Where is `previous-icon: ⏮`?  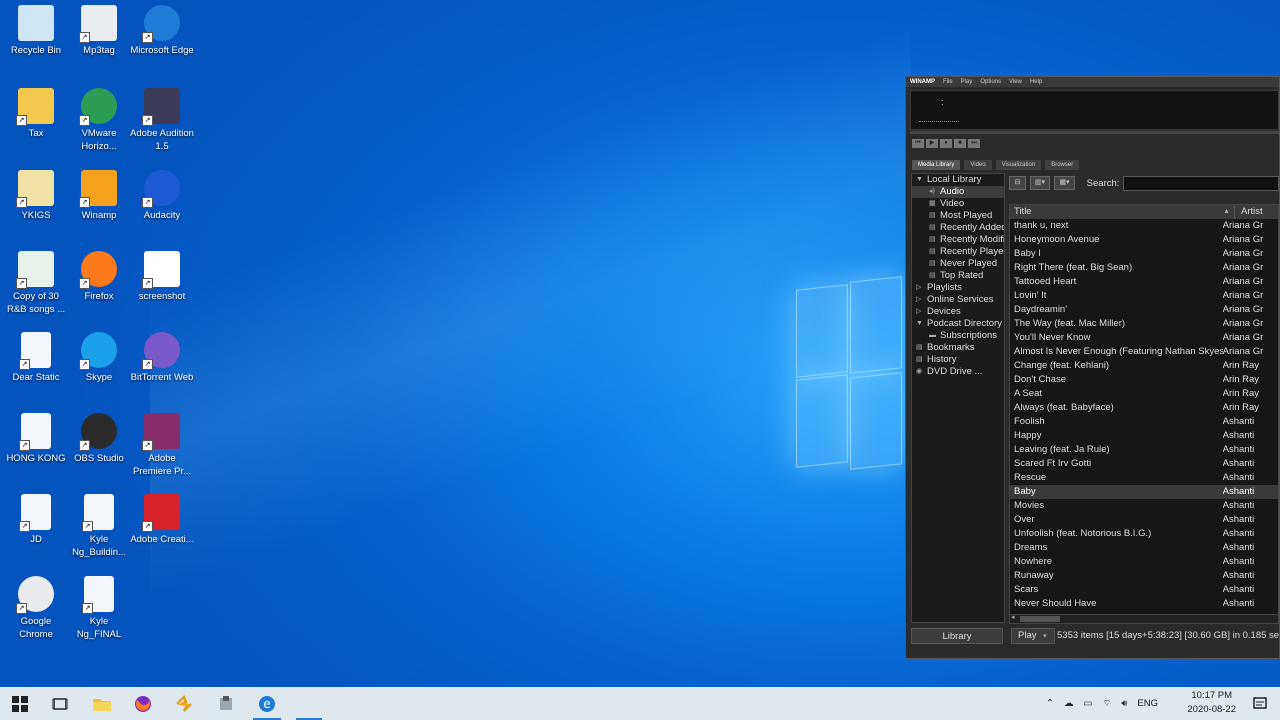 previous-icon: ⏮ is located at coordinates (918, 143).